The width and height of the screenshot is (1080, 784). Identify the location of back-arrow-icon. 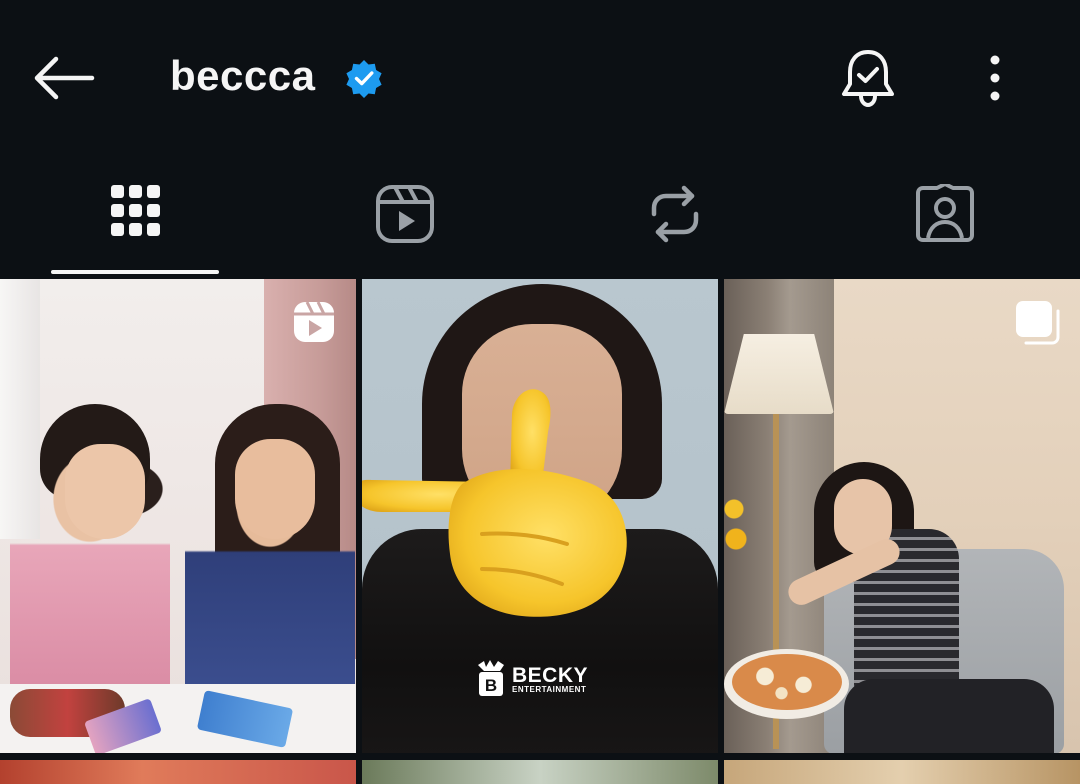
(64, 78).